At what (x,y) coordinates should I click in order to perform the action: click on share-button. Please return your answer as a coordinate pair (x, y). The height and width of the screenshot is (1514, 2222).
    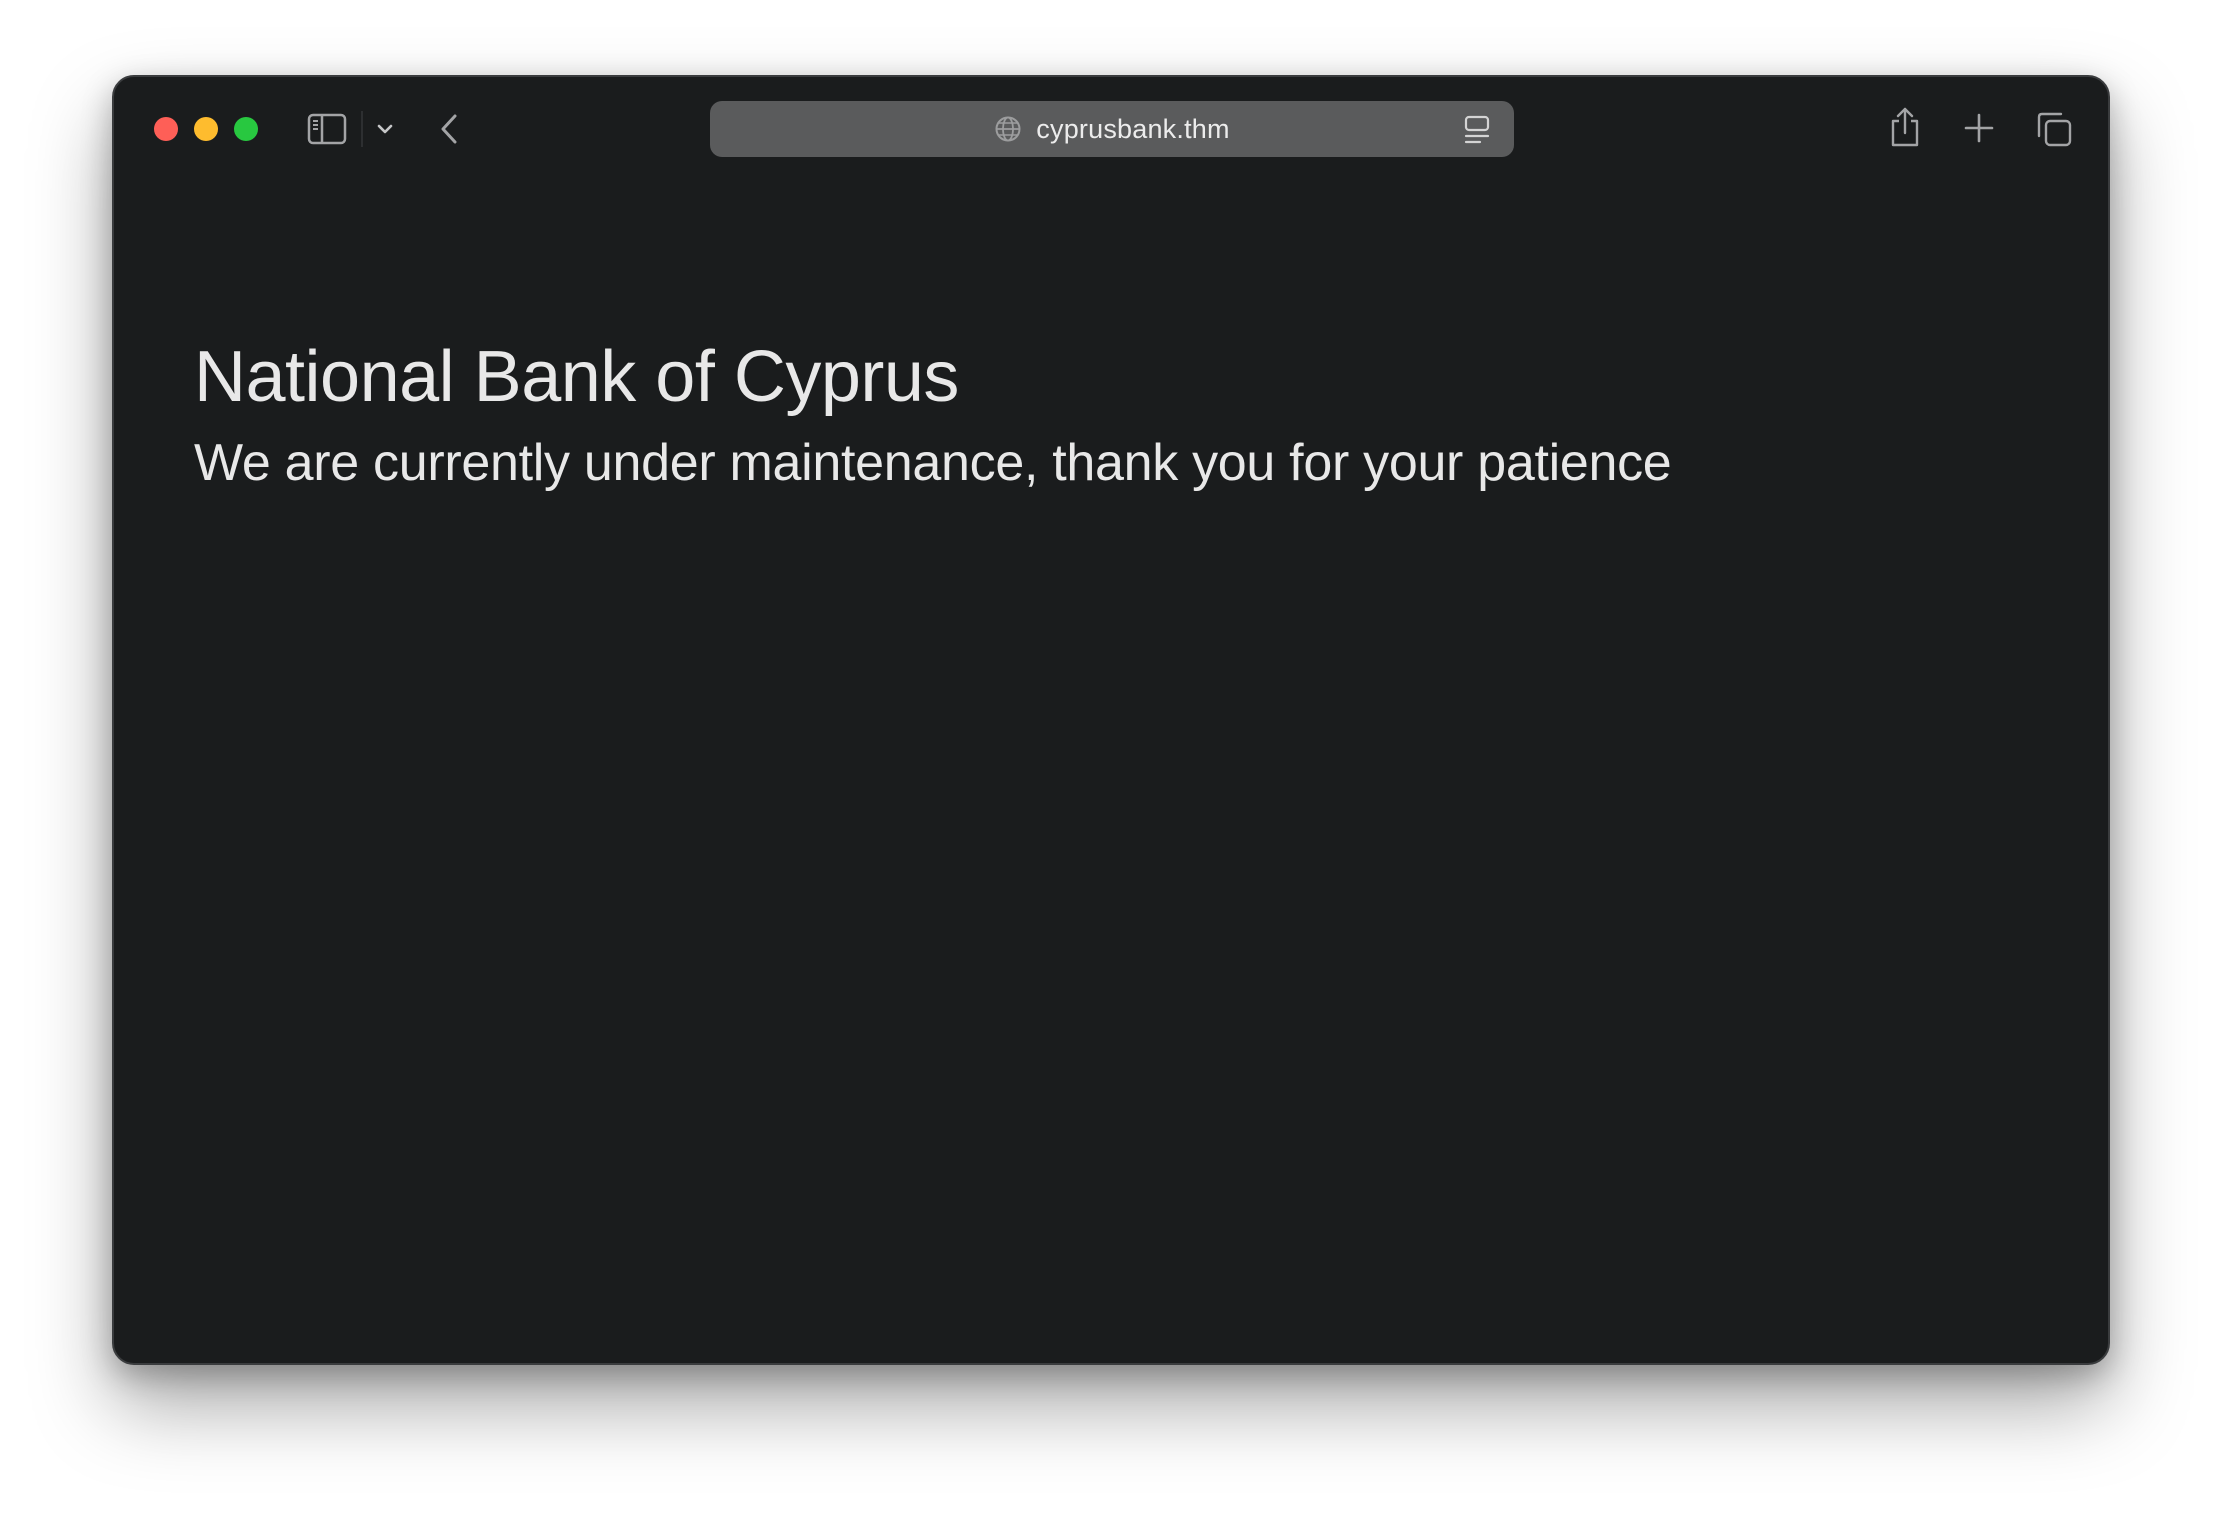
    Looking at the image, I should click on (1905, 127).